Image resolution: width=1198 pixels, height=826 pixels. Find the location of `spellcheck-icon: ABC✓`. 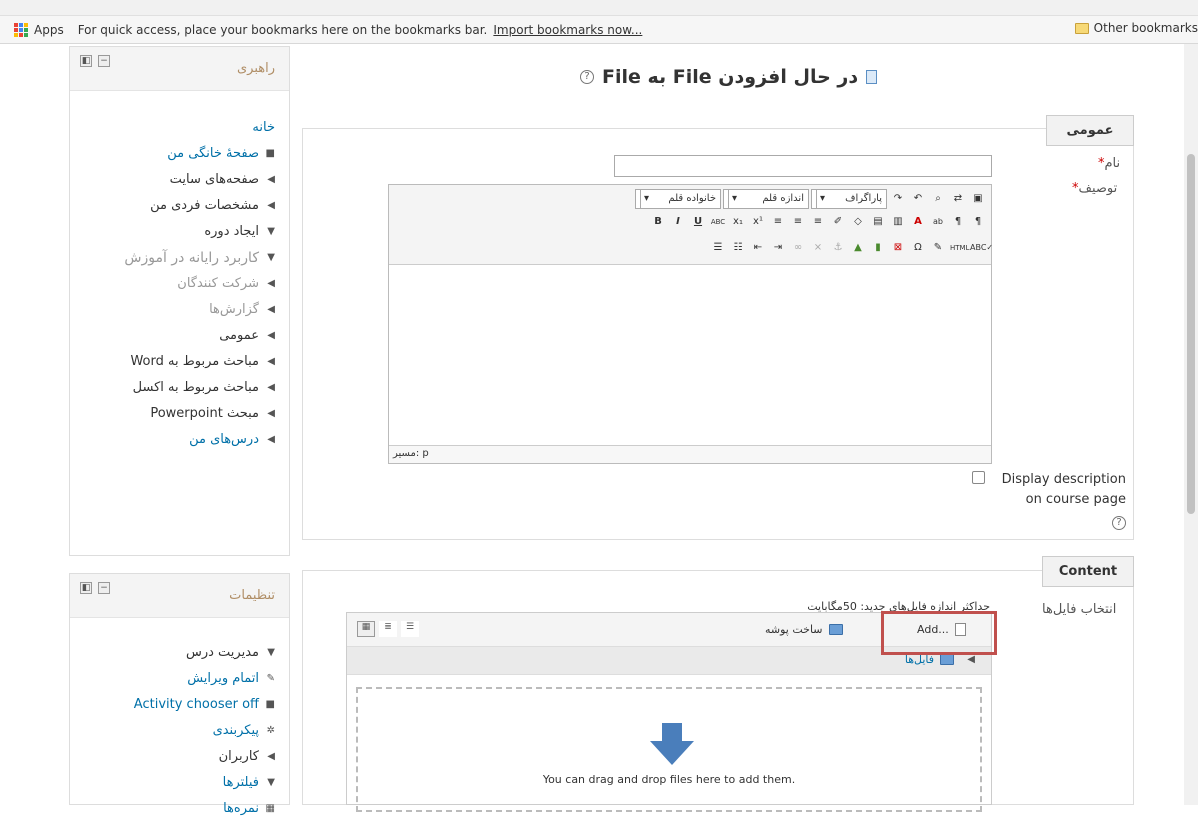

spellcheck-icon: ABC✓ is located at coordinates (981, 248).